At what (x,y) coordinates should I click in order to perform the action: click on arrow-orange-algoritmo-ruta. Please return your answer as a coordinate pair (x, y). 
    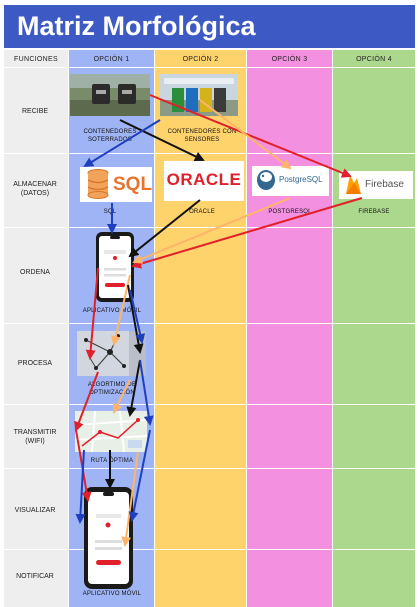
    Looking at the image, I should click on (122, 396).